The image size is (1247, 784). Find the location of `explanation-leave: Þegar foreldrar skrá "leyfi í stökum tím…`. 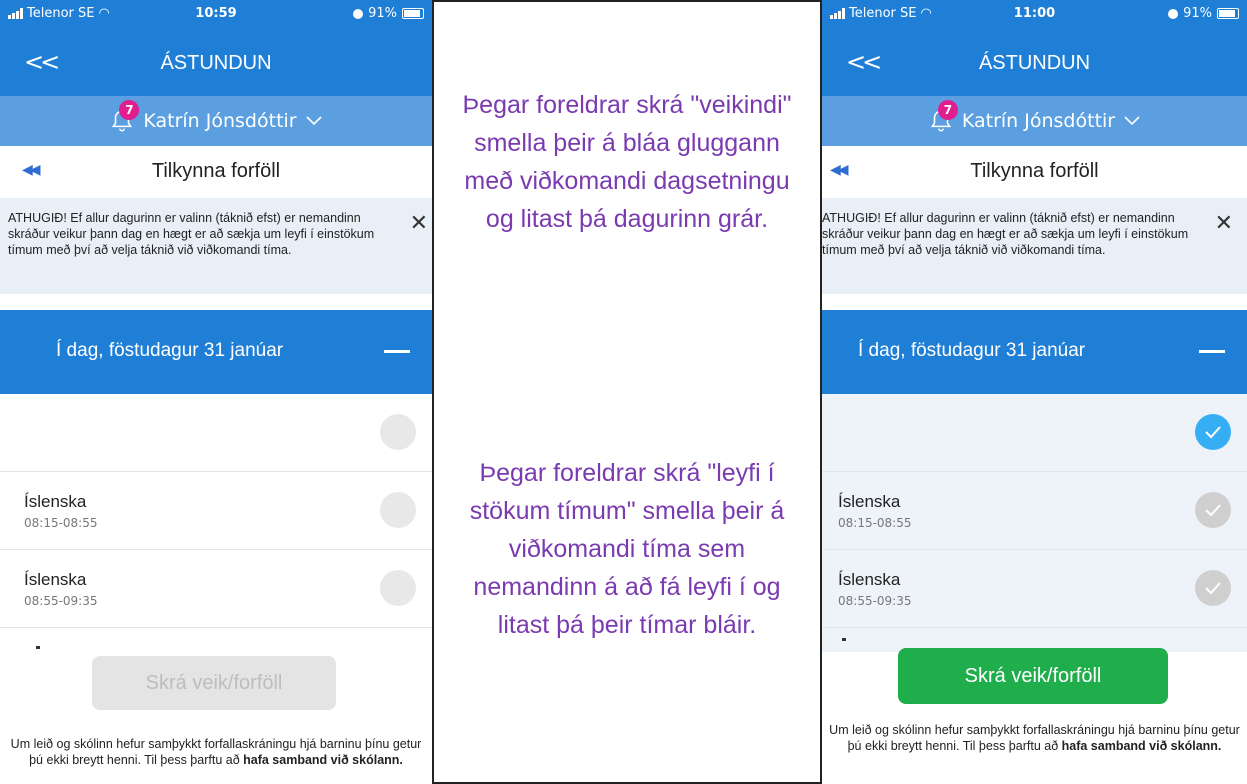

explanation-leave: Þegar foreldrar skrá "leyfi í stökum tím… is located at coordinates (627, 549).